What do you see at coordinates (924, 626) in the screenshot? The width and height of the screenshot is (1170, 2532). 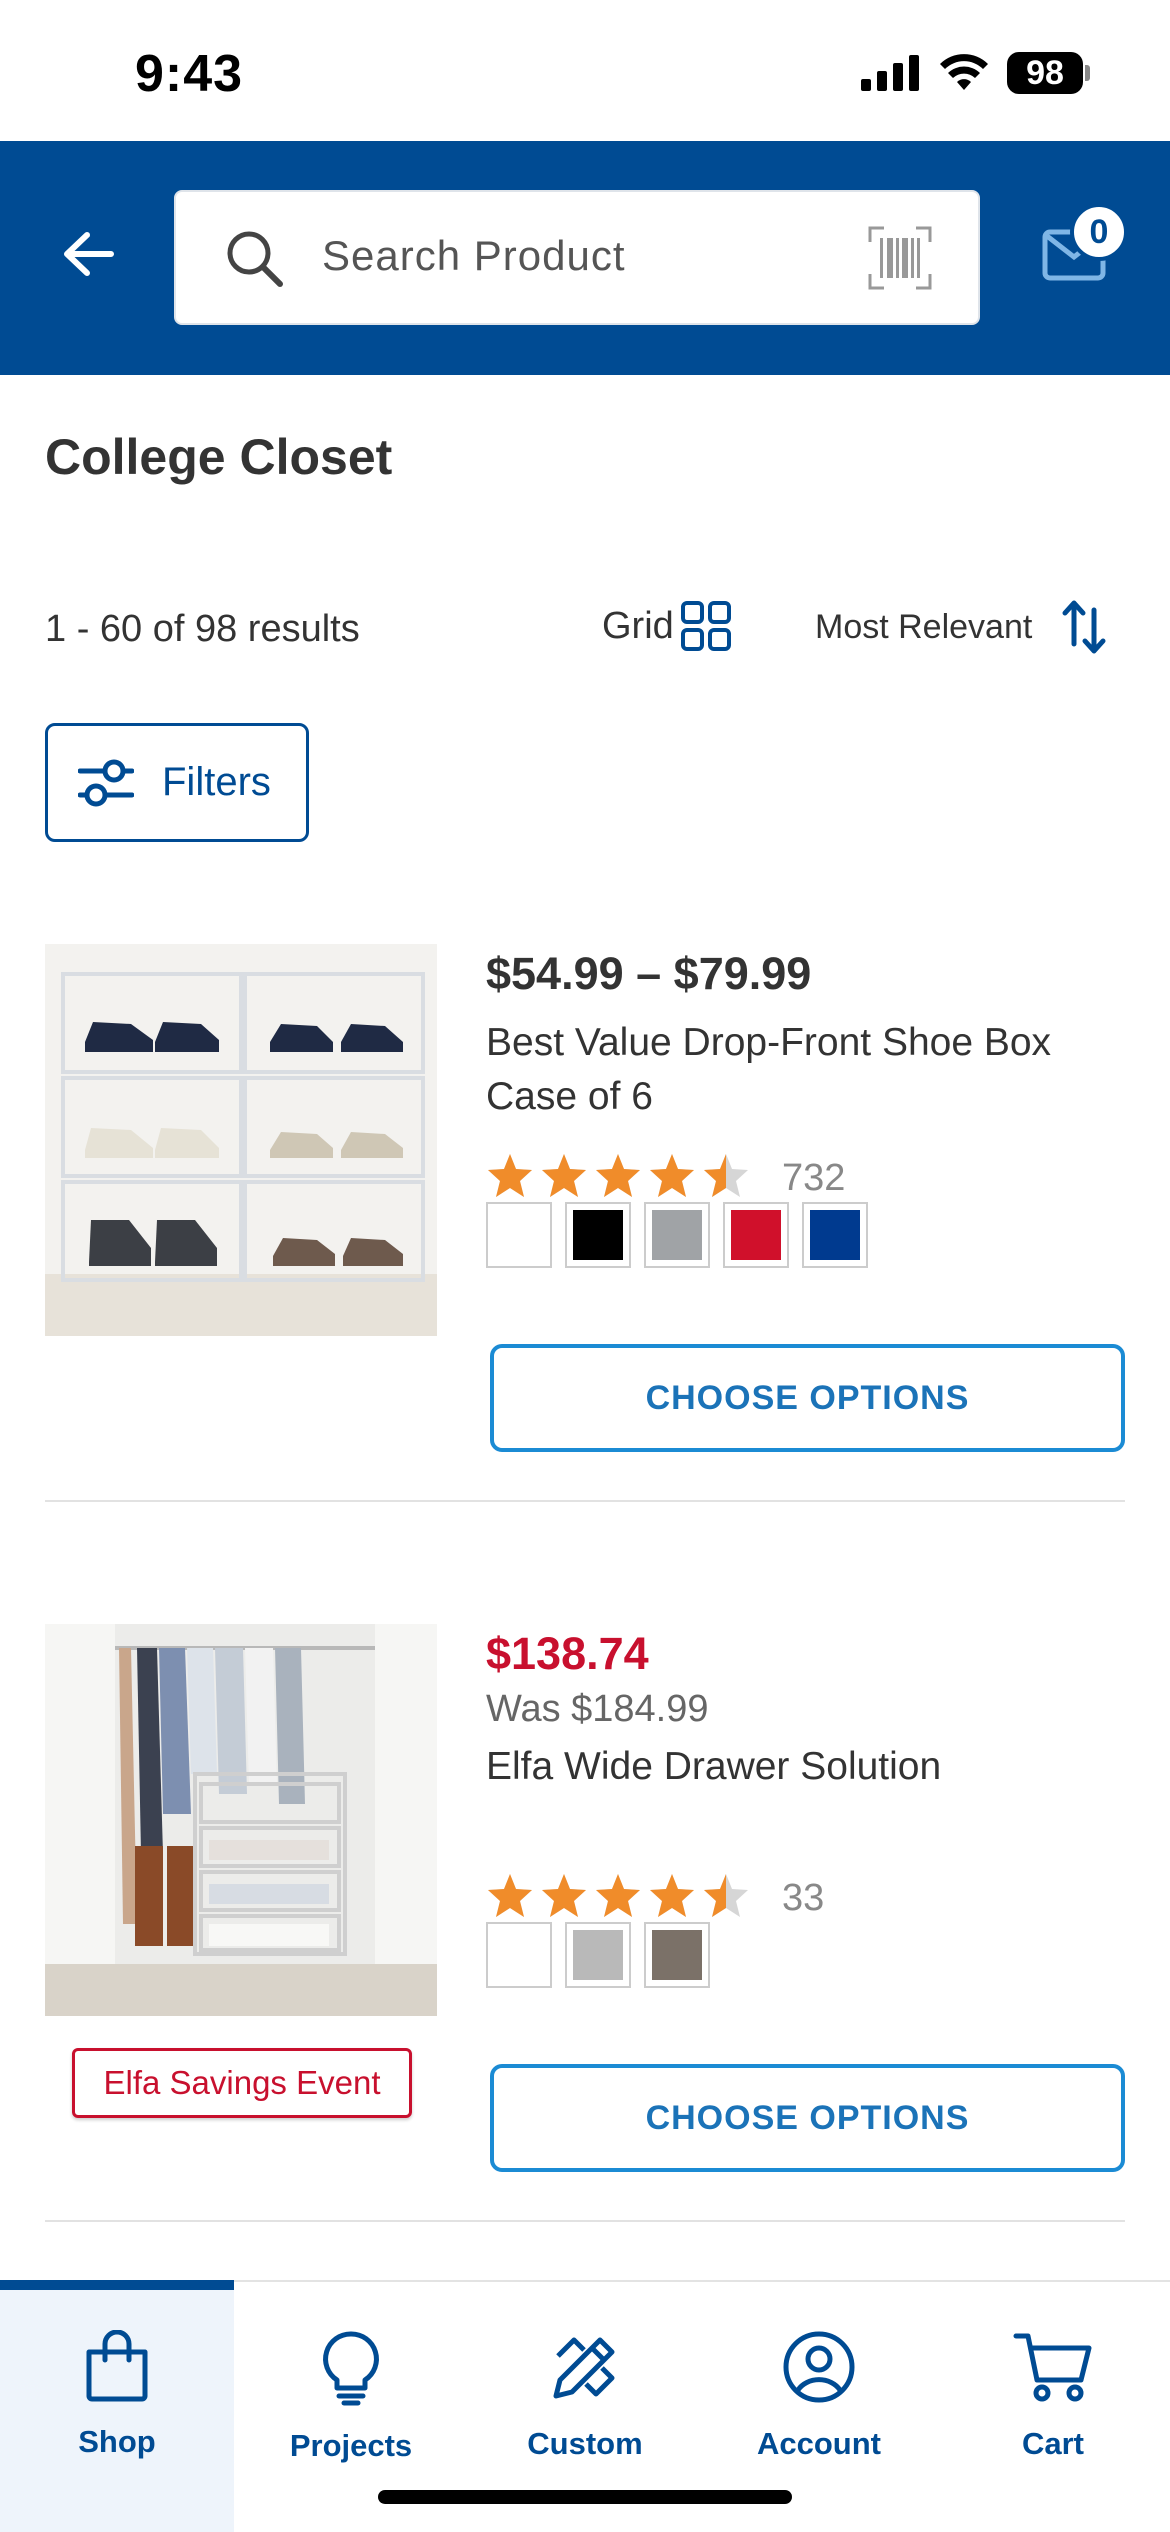 I see `sort-label: Most Relevant` at bounding box center [924, 626].